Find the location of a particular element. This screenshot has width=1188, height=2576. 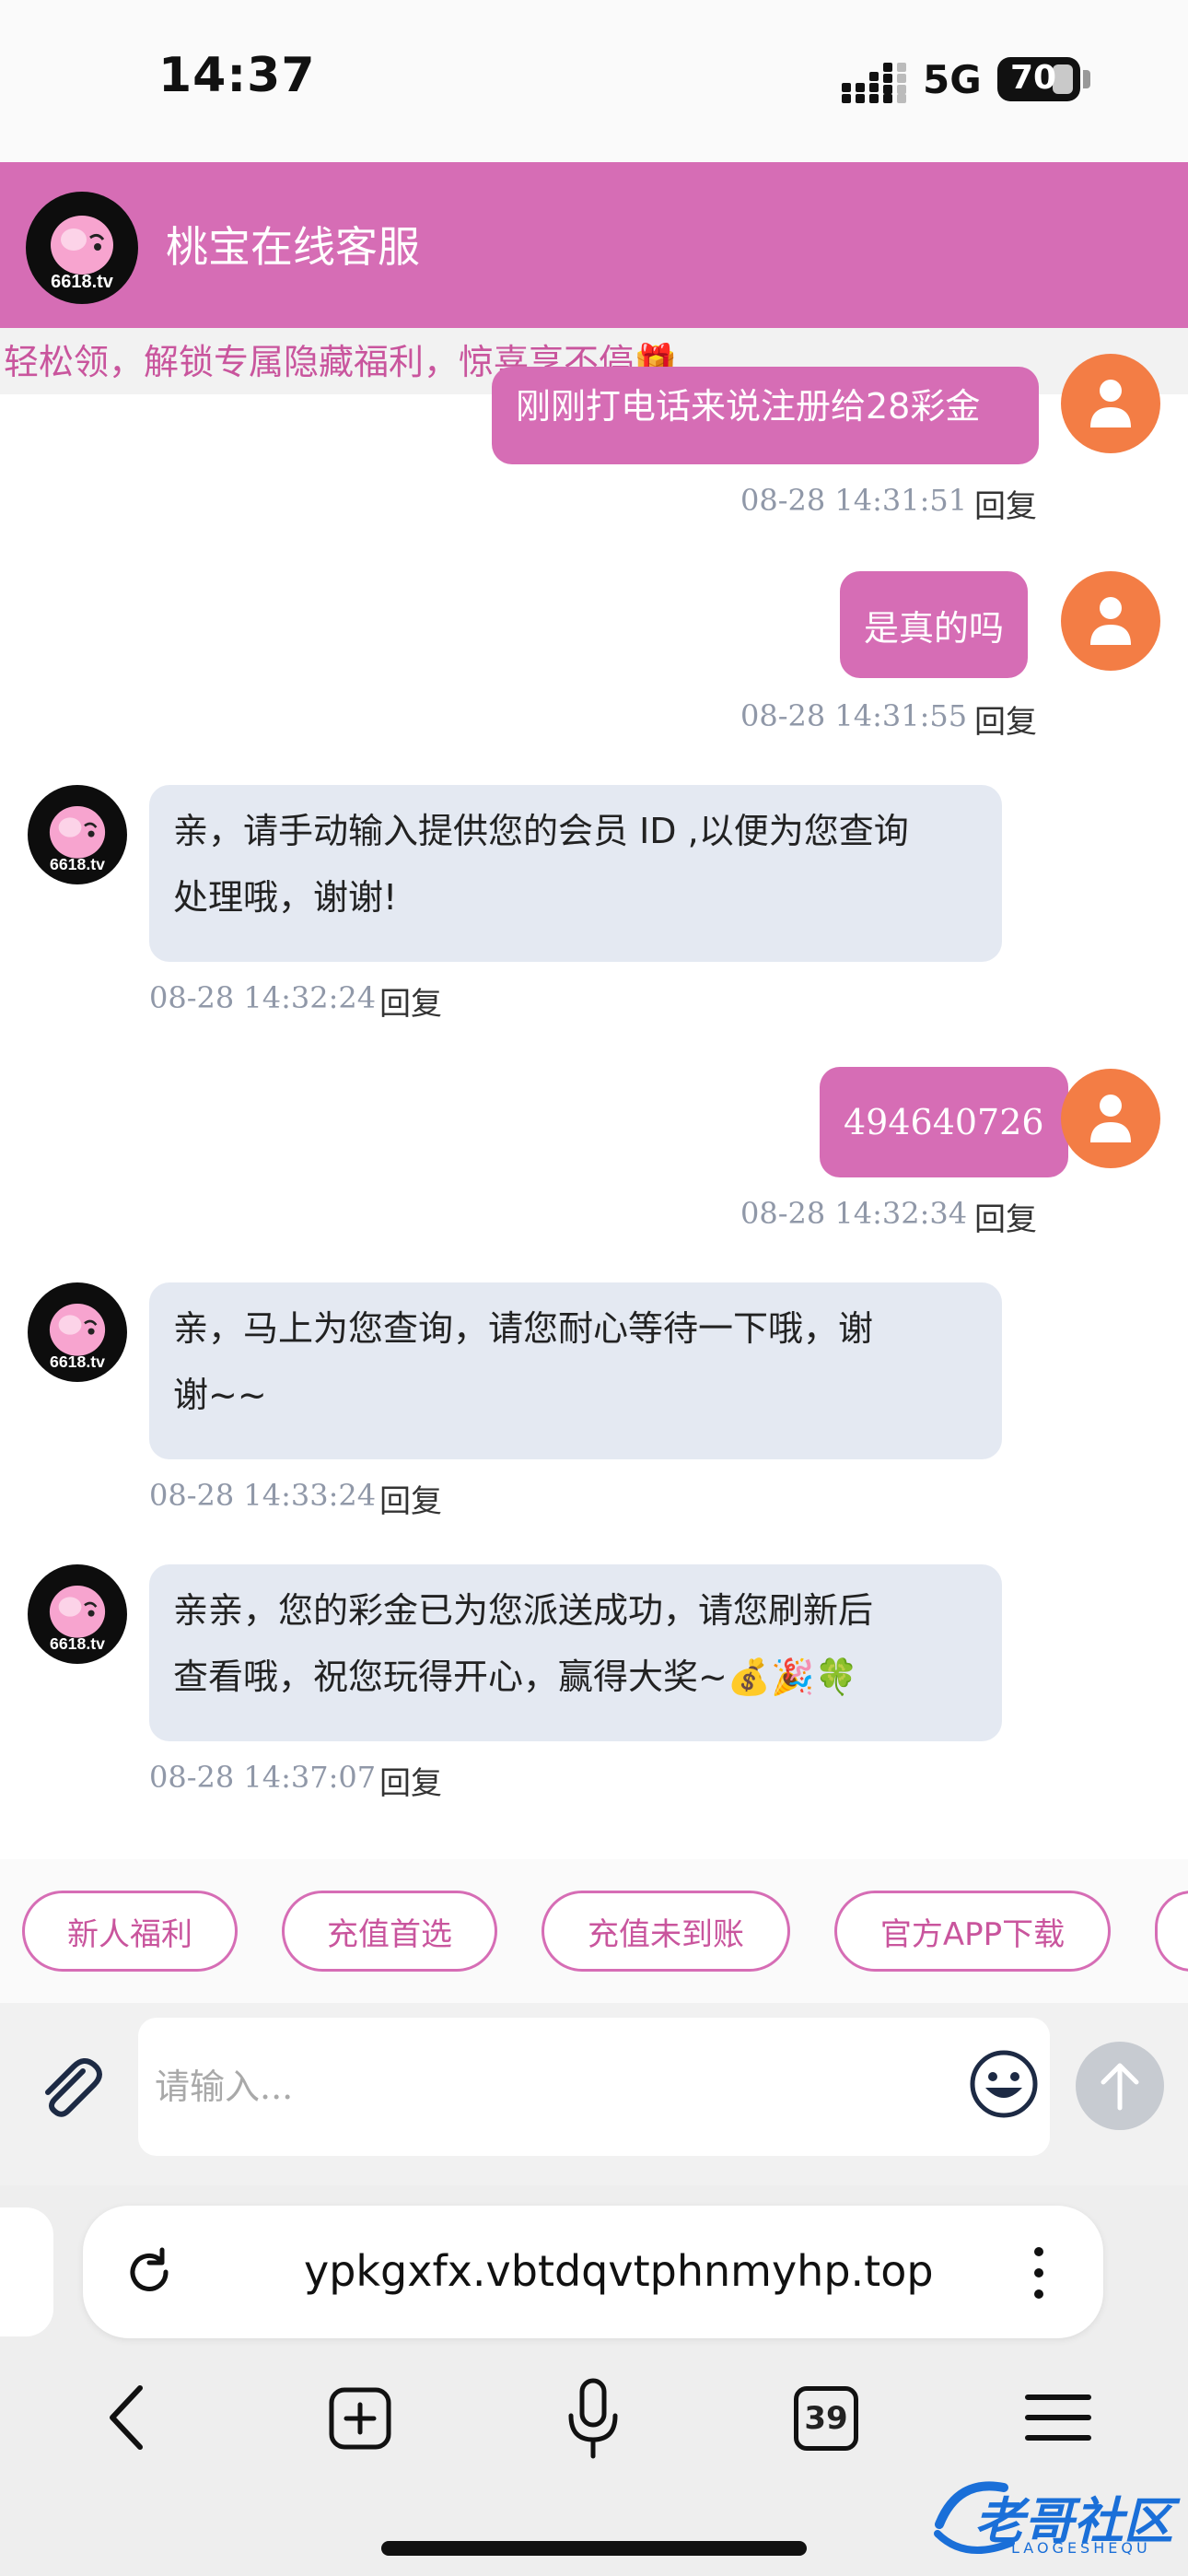

tab-count: 39 is located at coordinates (826, 2418).